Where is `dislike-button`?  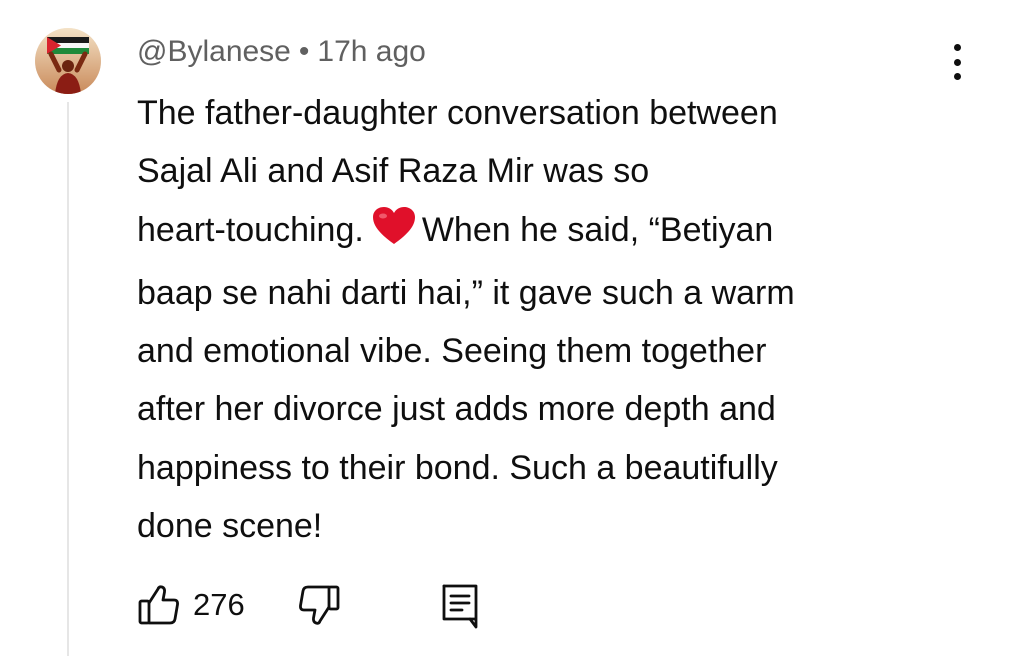
dislike-button is located at coordinates (319, 607).